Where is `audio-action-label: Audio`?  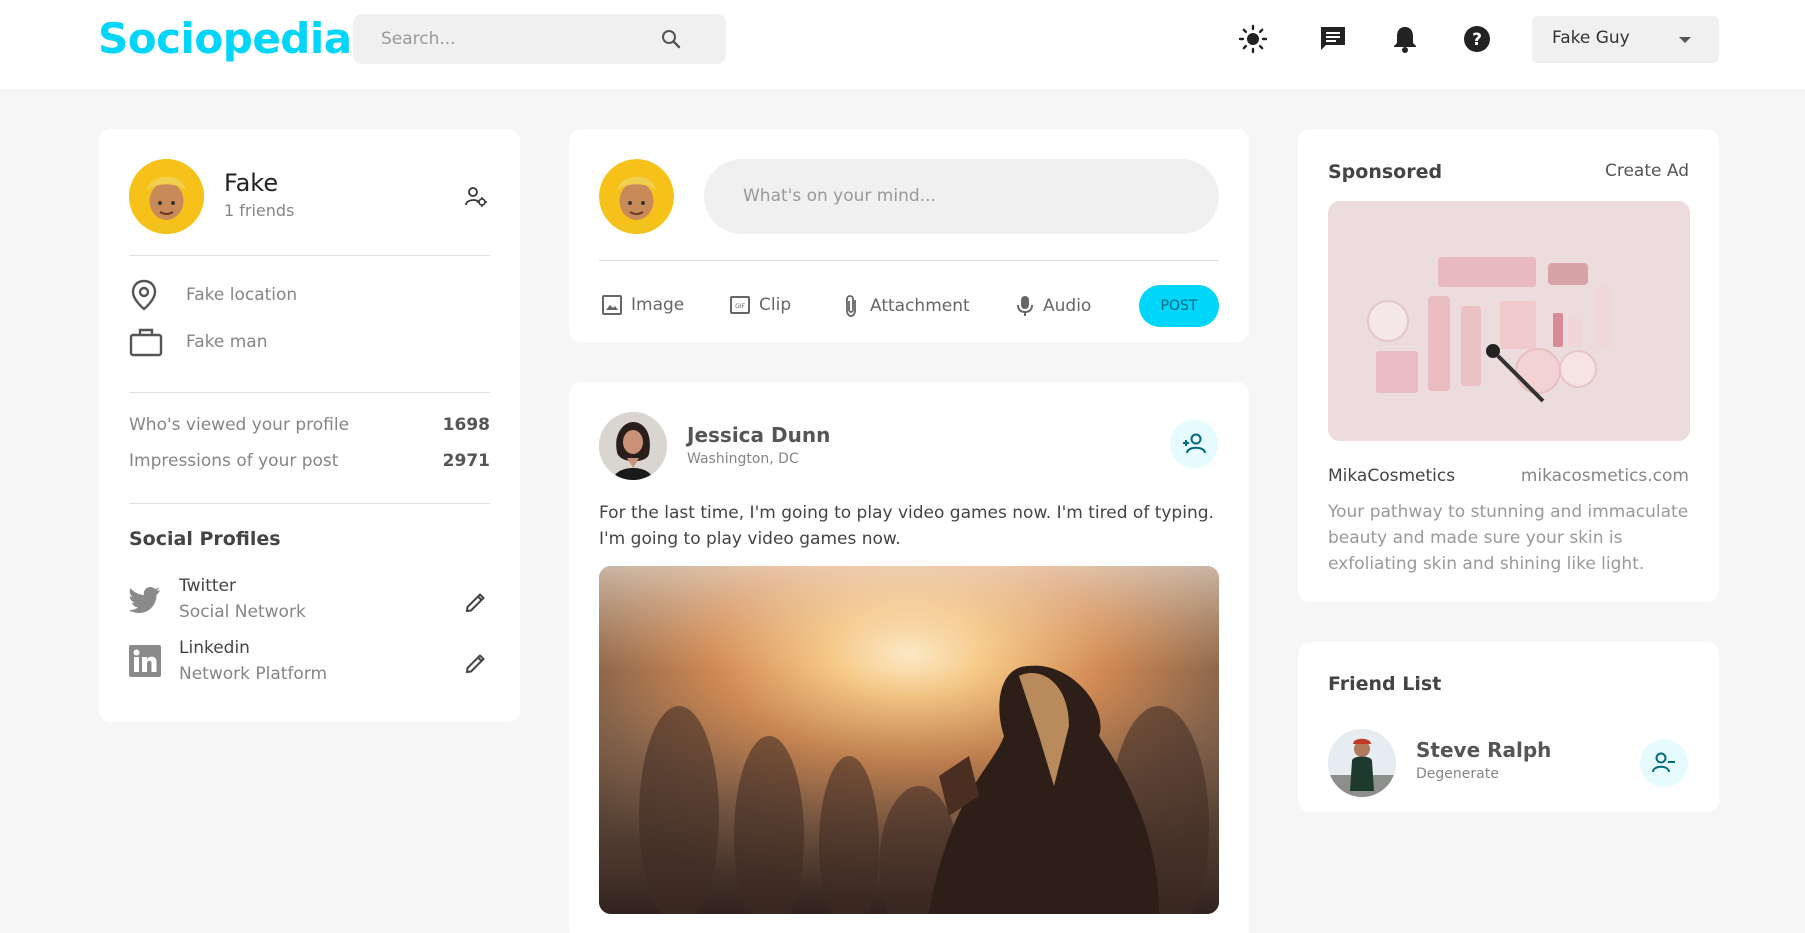
audio-action-label: Audio is located at coordinates (1067, 306).